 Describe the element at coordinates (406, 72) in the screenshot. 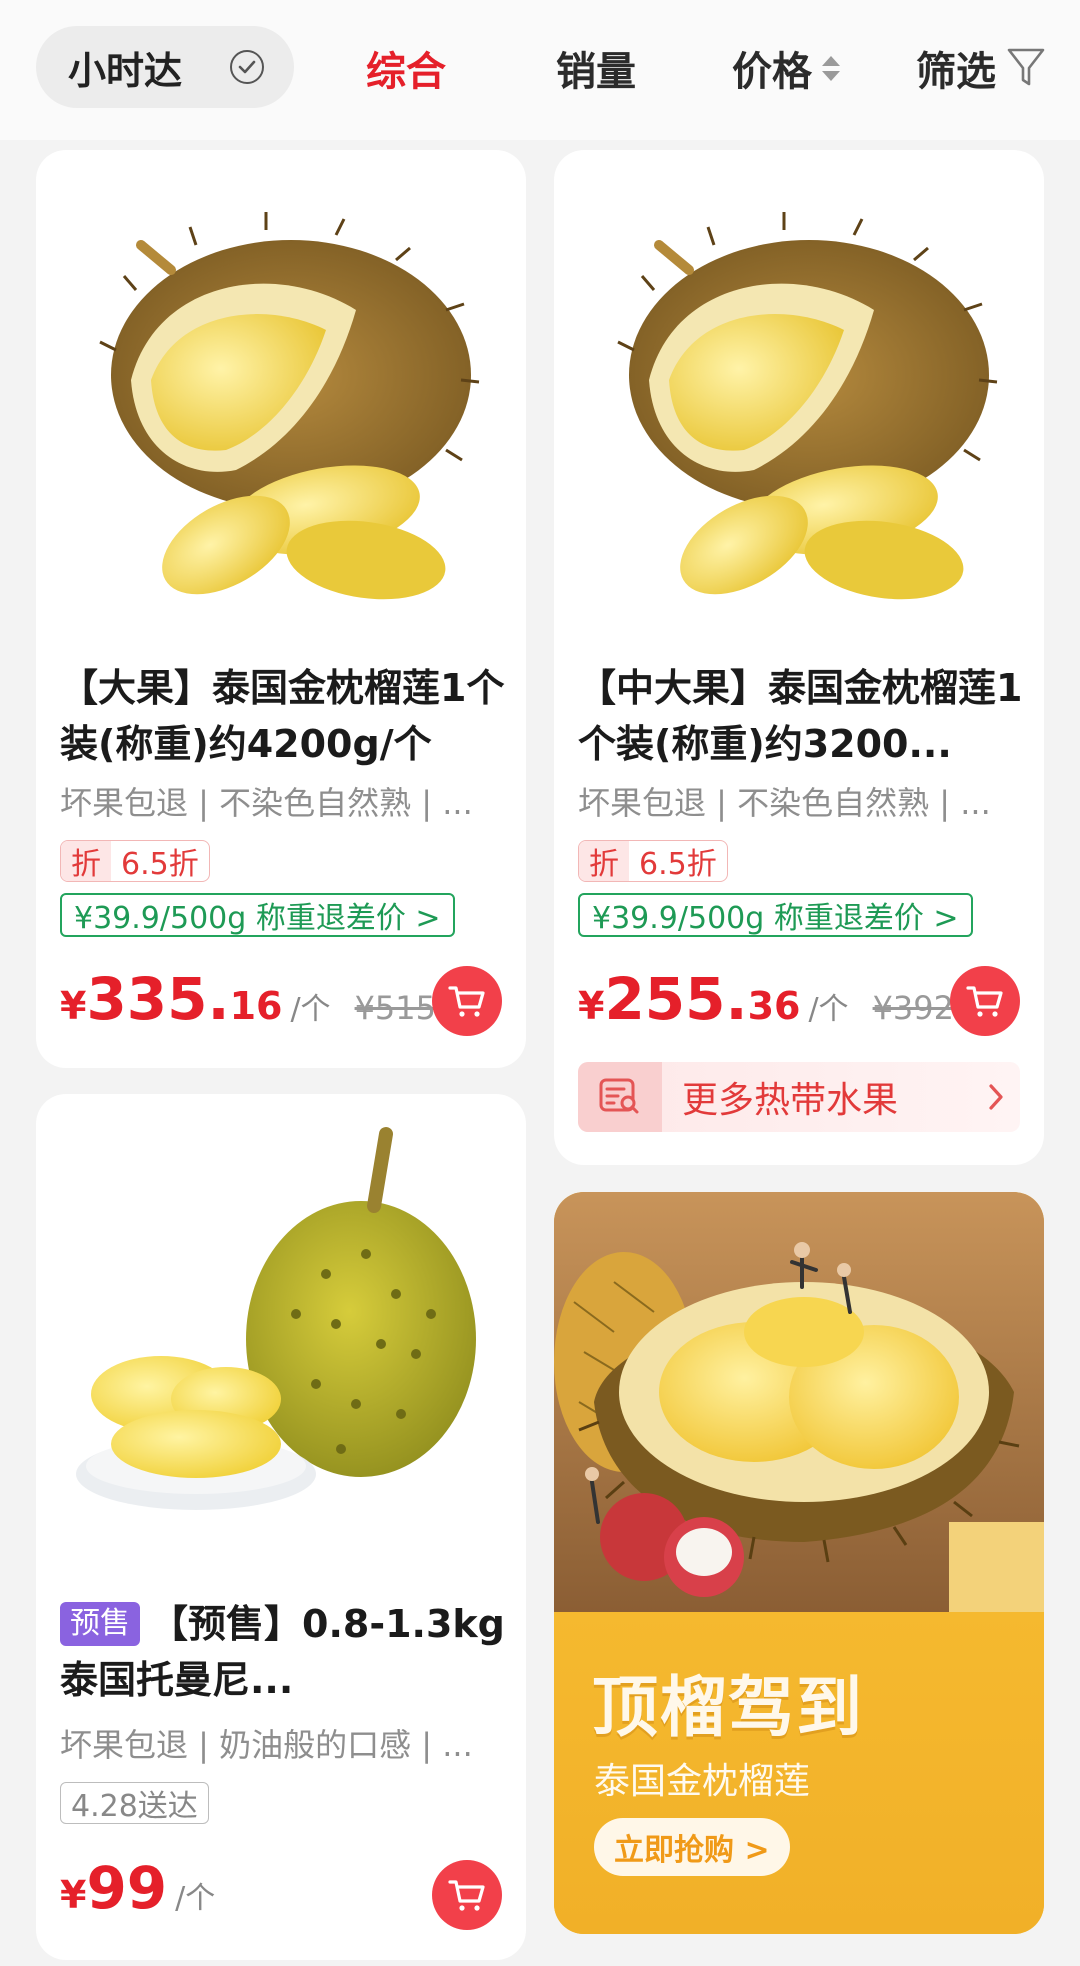

I see `tab-label: 综合` at that location.